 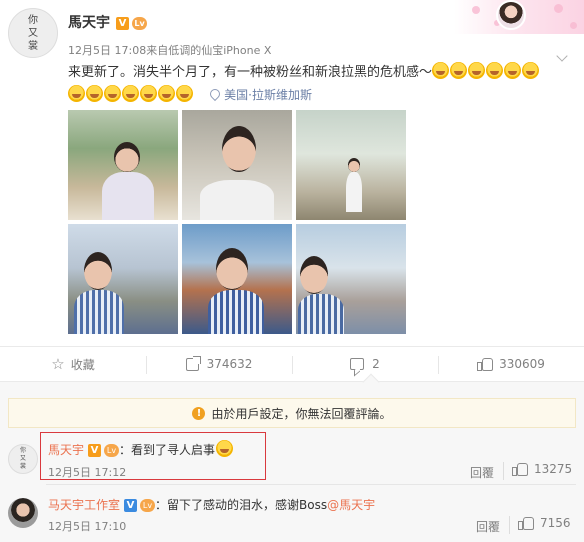 What do you see at coordinates (89, 23) in the screenshot?
I see `author-name: 馬天宇` at bounding box center [89, 23].